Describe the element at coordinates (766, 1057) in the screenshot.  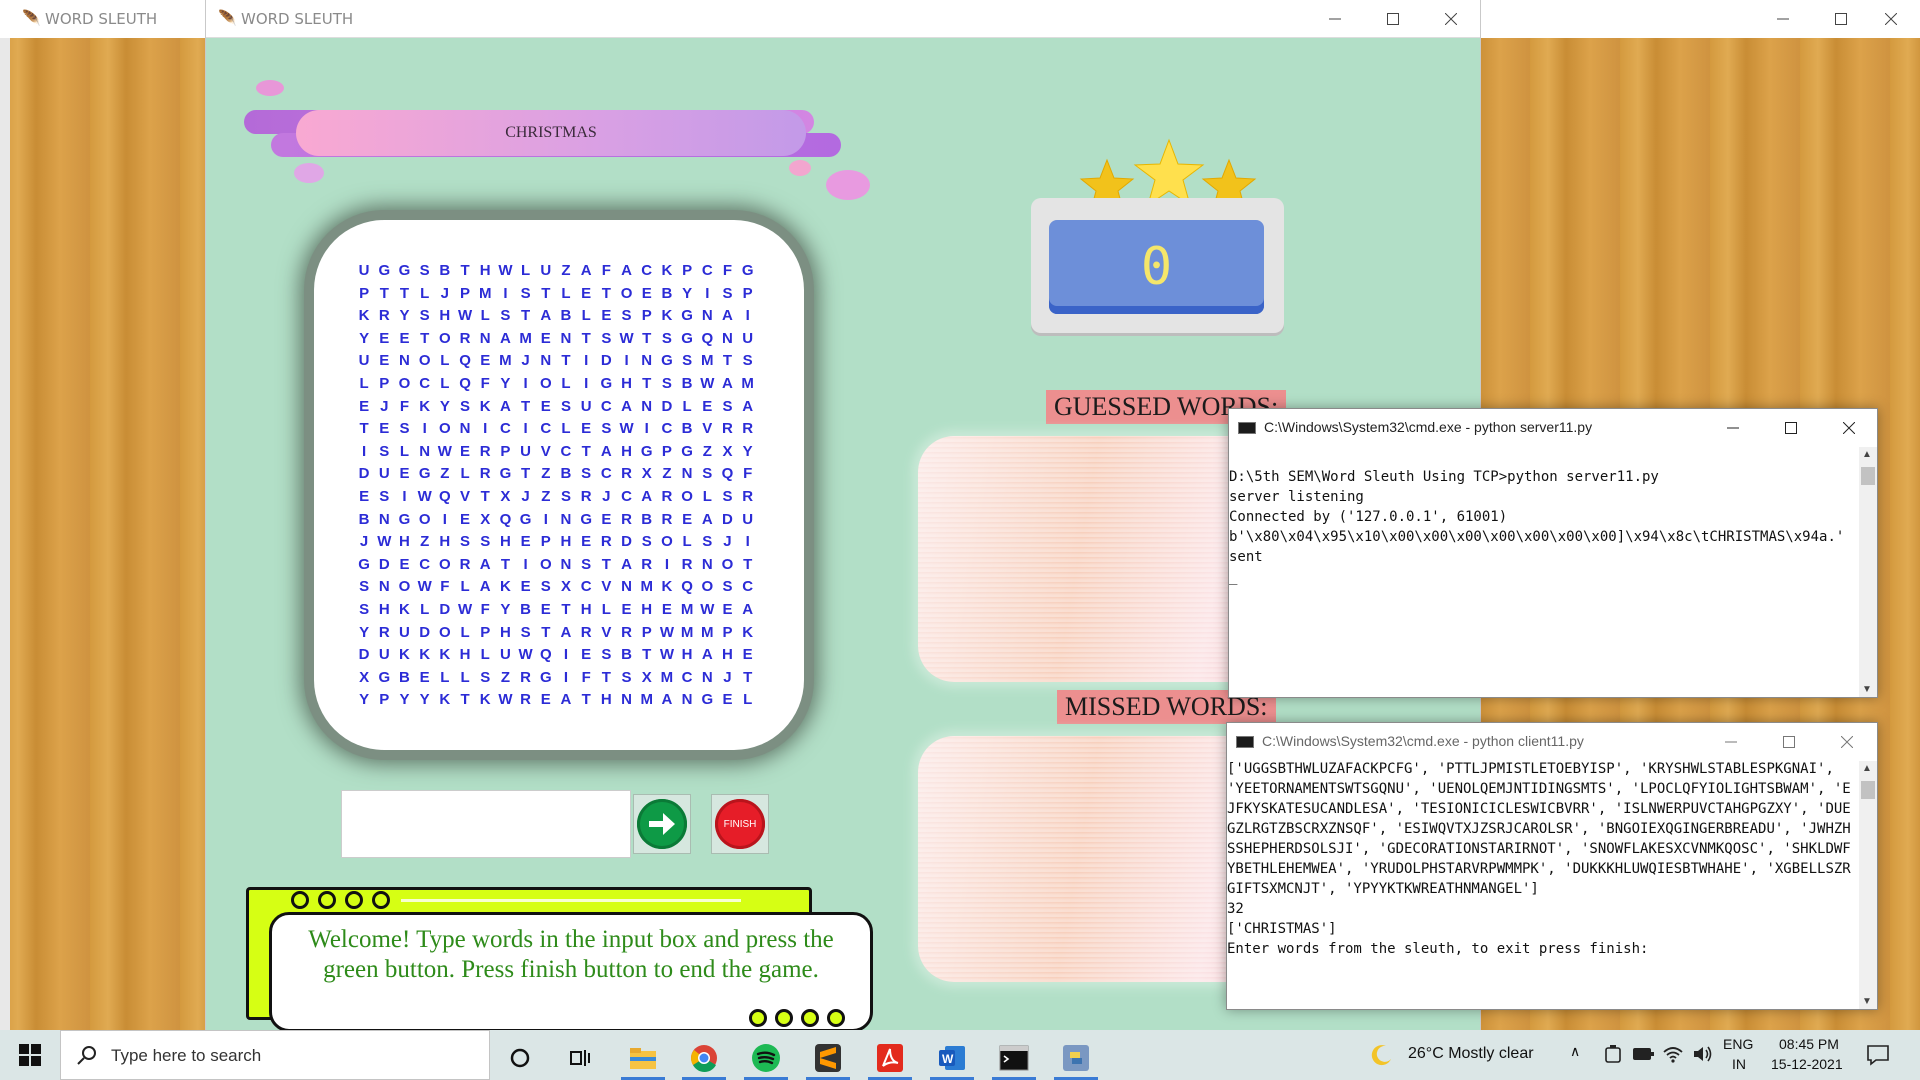
I see `spotify-icon` at that location.